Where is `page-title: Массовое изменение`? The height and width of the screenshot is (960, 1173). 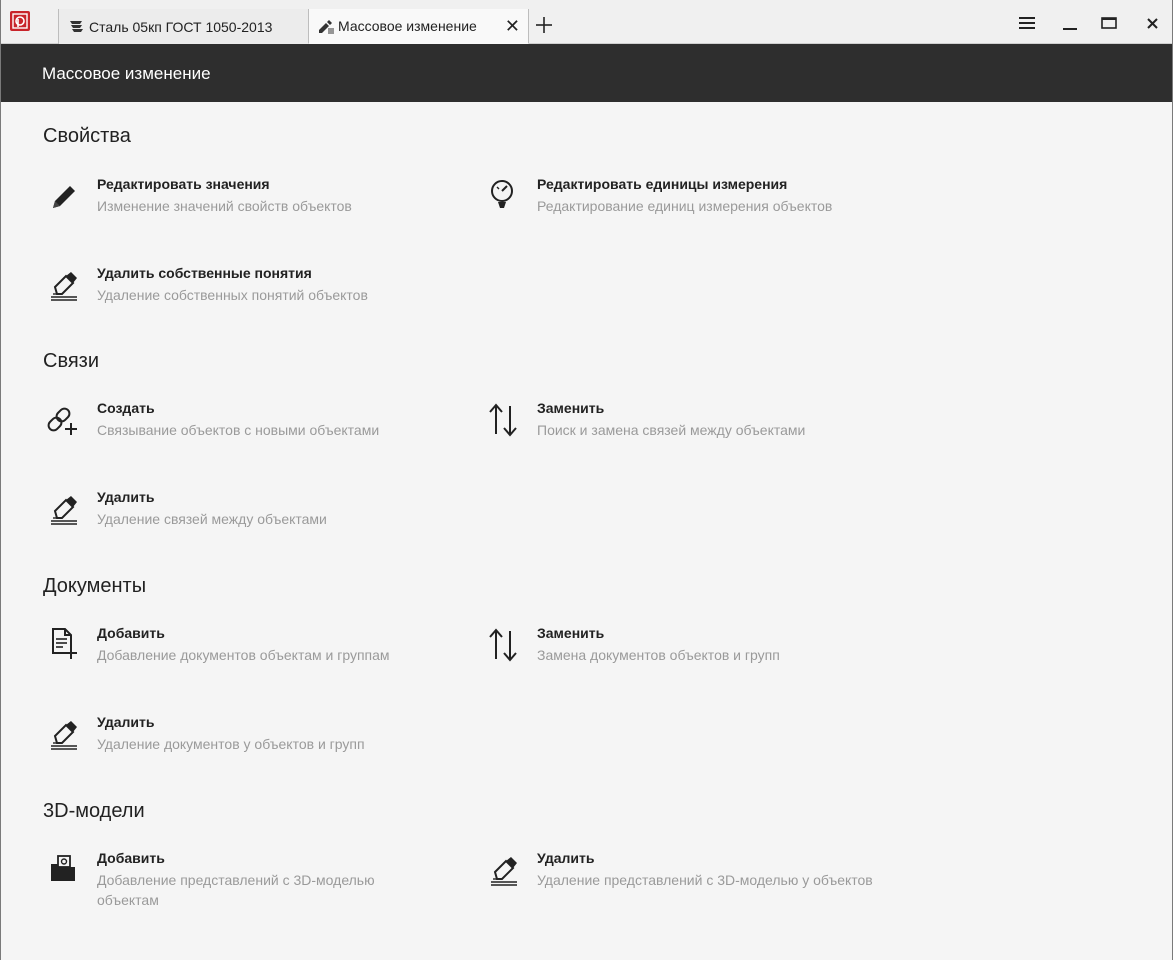
page-title: Массовое изменение is located at coordinates (126, 73).